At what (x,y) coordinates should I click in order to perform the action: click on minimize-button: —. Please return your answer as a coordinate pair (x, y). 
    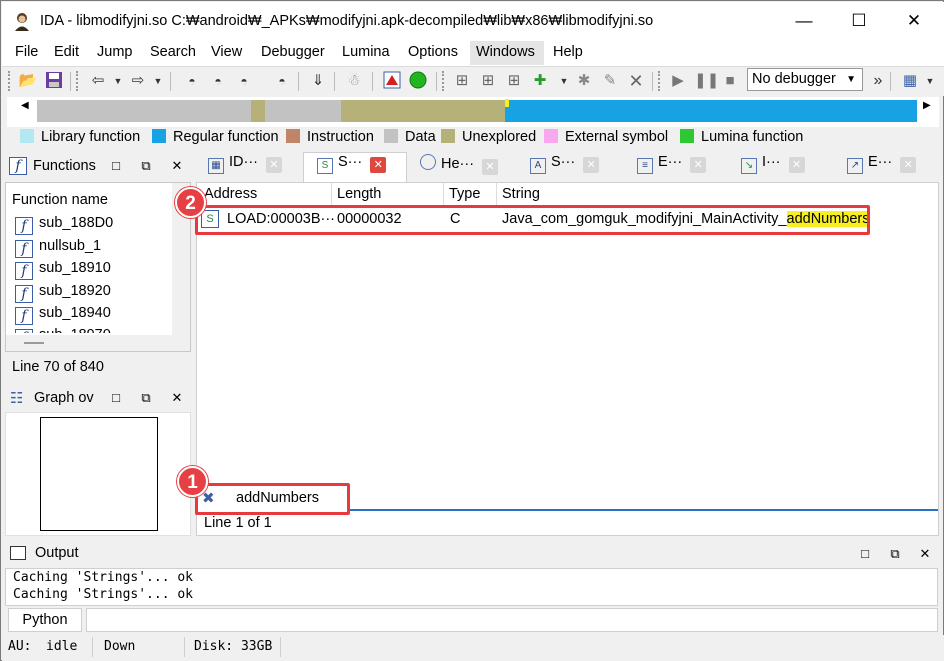
    Looking at the image, I should click on (804, 21).